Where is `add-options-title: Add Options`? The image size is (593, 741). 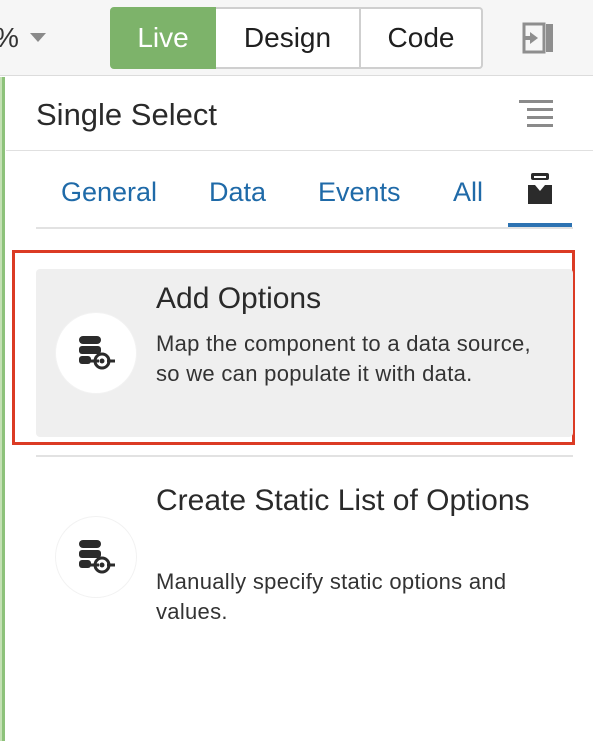
add-options-title: Add Options is located at coordinates (239, 298).